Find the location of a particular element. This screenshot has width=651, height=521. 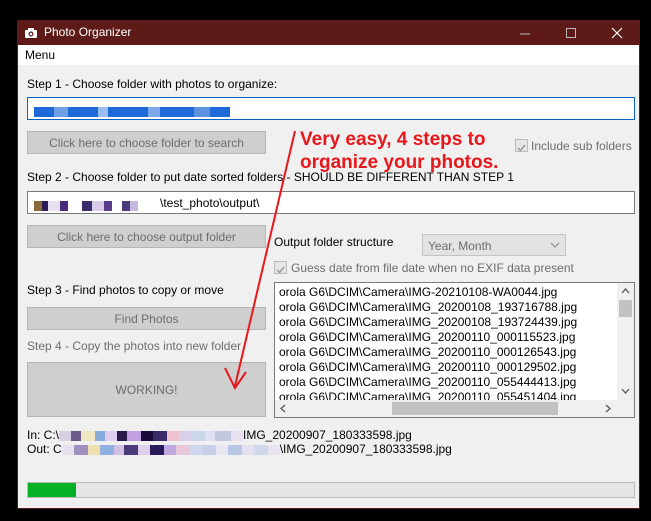

chevron-up-icon is located at coordinates (625, 291).